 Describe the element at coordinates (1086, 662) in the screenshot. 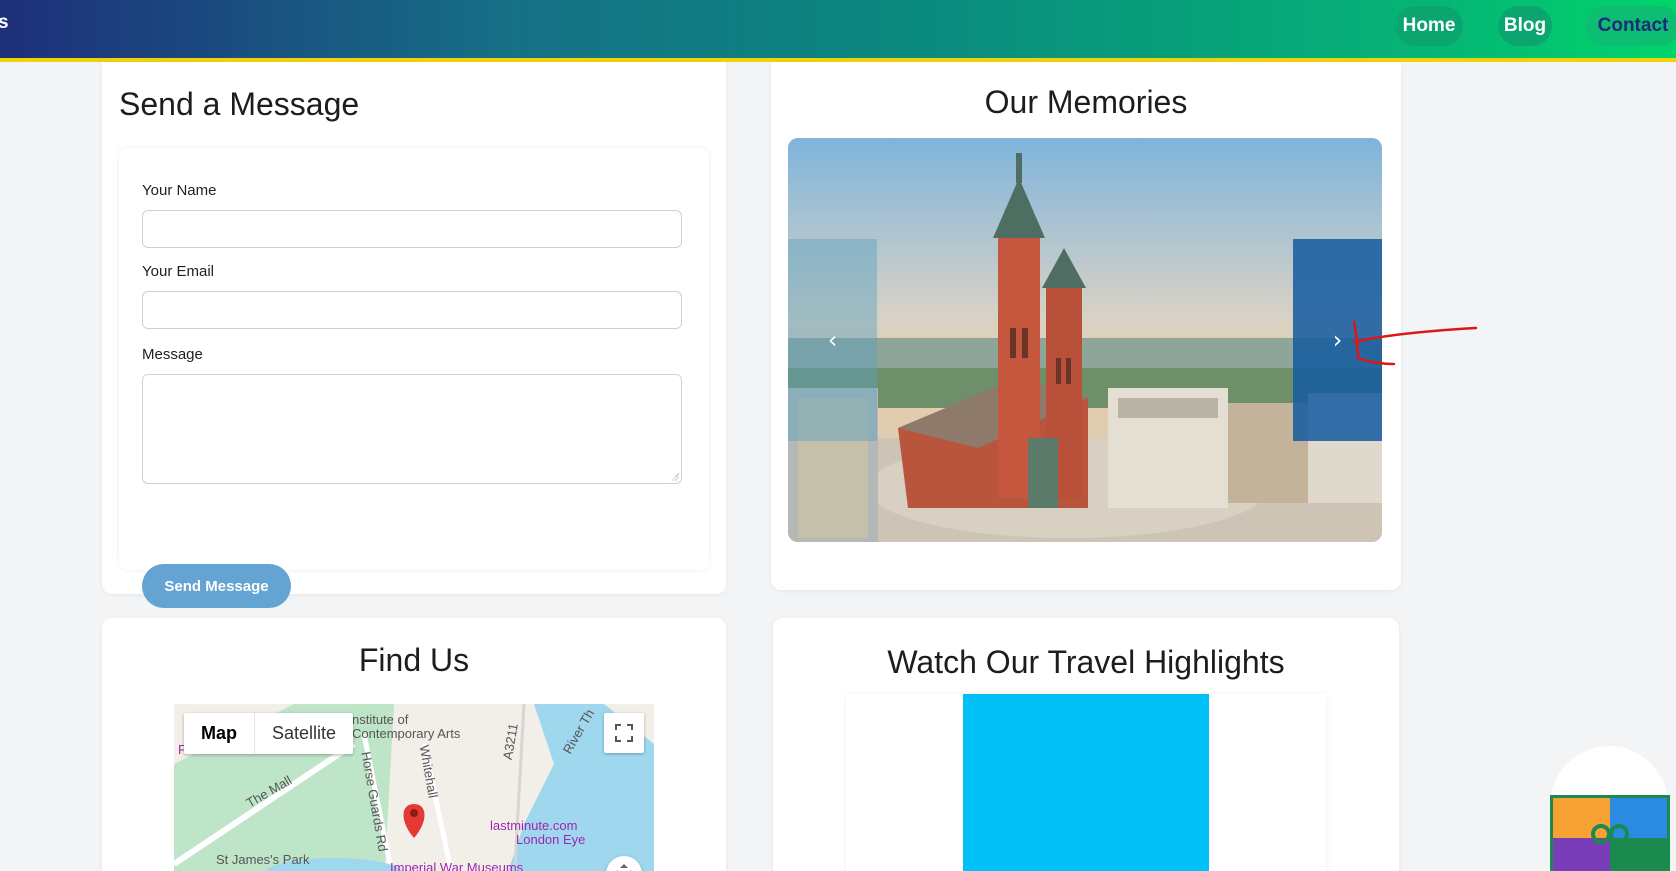

I see `travel-highlights-title: Watch Our Travel Highlights` at that location.